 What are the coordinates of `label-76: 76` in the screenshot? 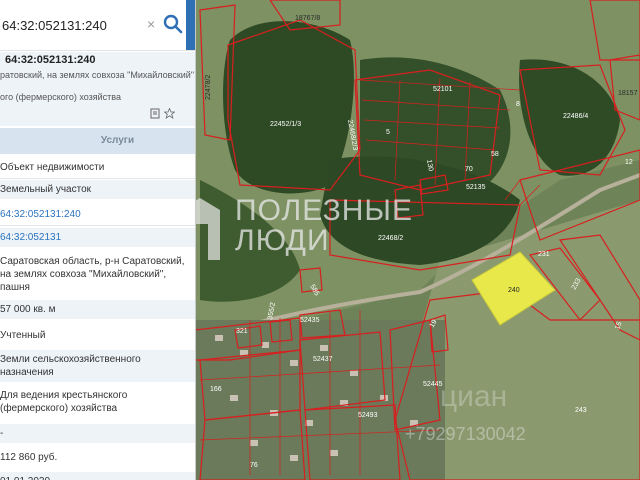 It's located at (254, 465).